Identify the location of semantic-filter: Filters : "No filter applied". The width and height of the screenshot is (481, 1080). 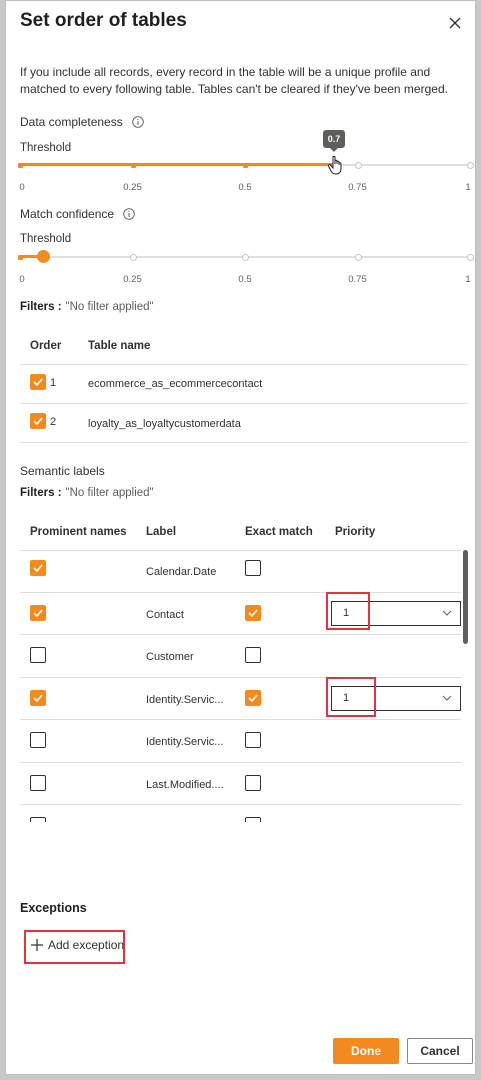
(87, 493).